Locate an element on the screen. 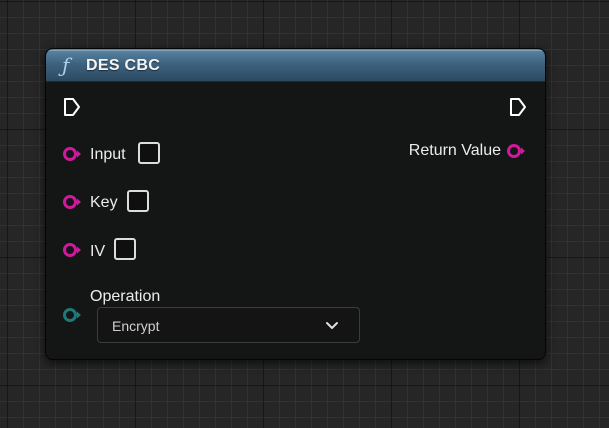 This screenshot has width=609, height=428. key-string-pin-icon is located at coordinates (72, 202).